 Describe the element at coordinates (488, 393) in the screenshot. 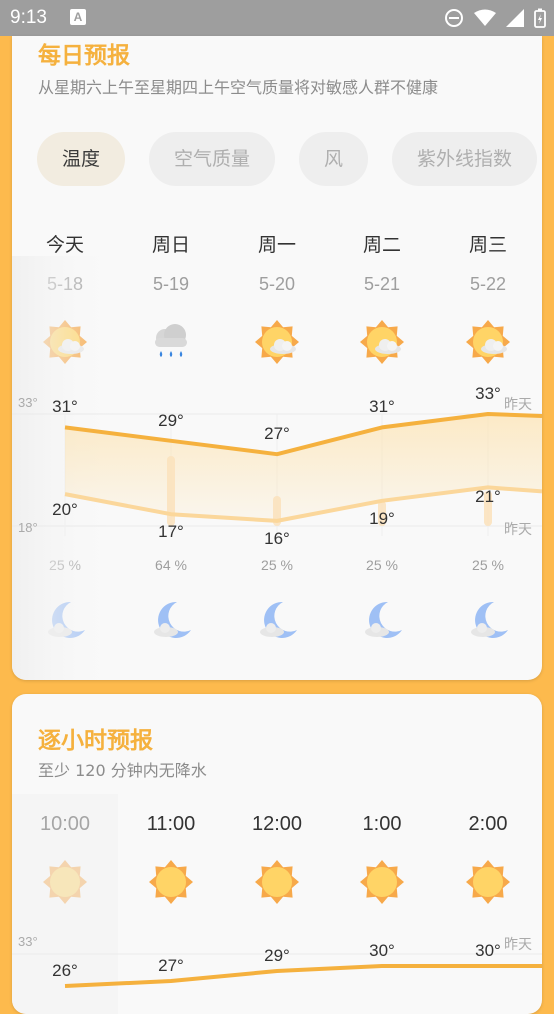

I see `high-temp-label: 33°` at that location.